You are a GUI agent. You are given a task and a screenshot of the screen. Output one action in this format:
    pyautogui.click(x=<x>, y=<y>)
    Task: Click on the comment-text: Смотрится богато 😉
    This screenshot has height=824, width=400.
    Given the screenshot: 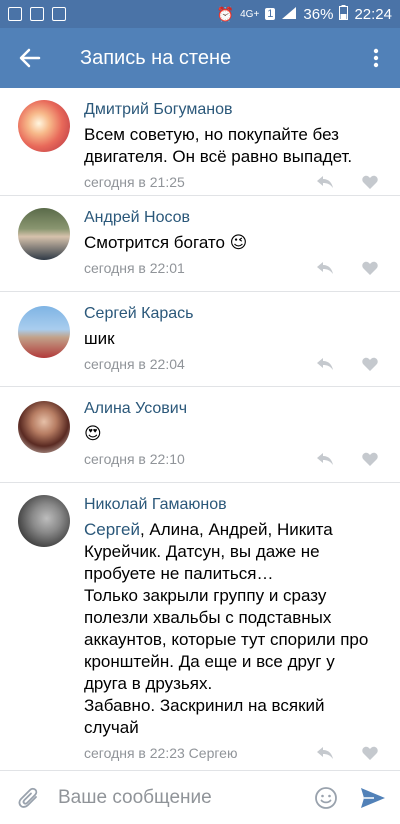 What is the action you would take?
    pyautogui.click(x=166, y=242)
    